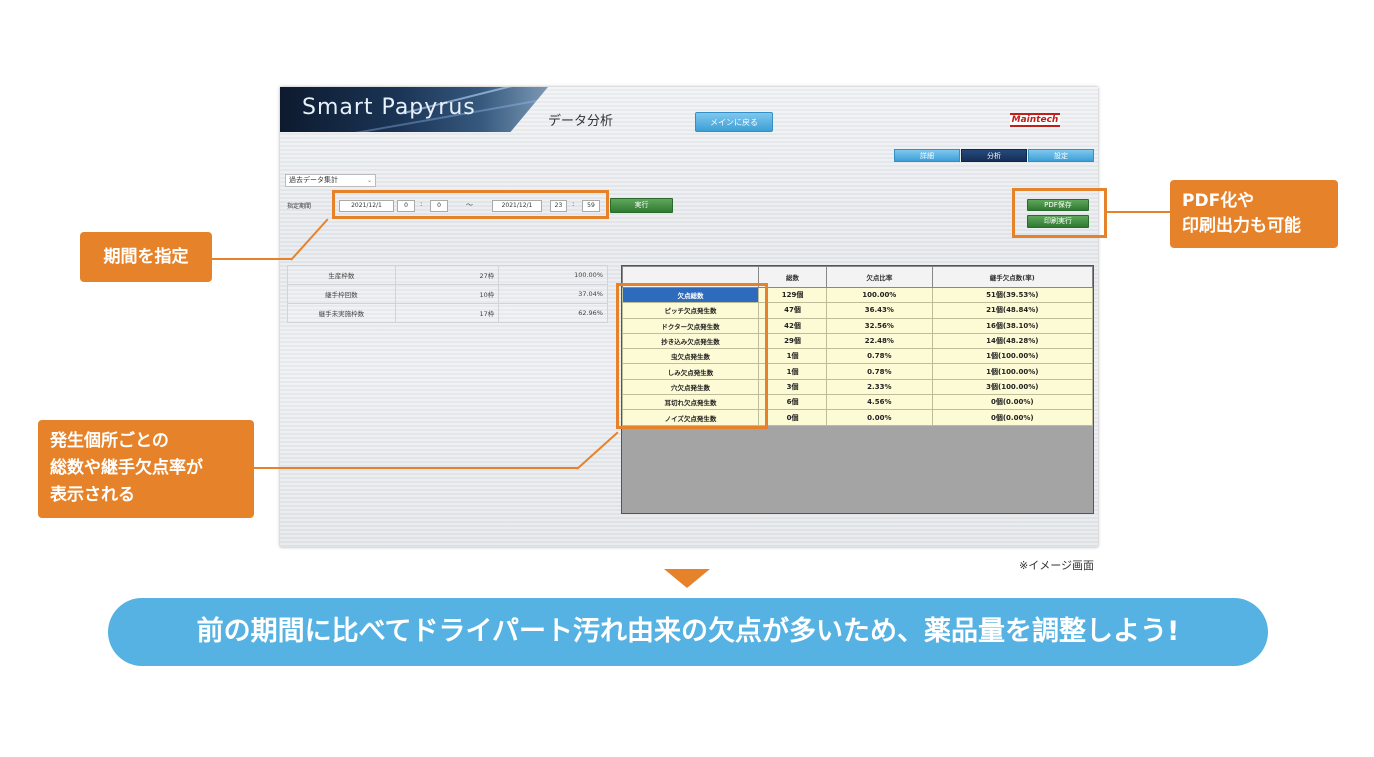  Describe the element at coordinates (1035, 120) in the screenshot. I see `company-logo: Maintech` at that location.